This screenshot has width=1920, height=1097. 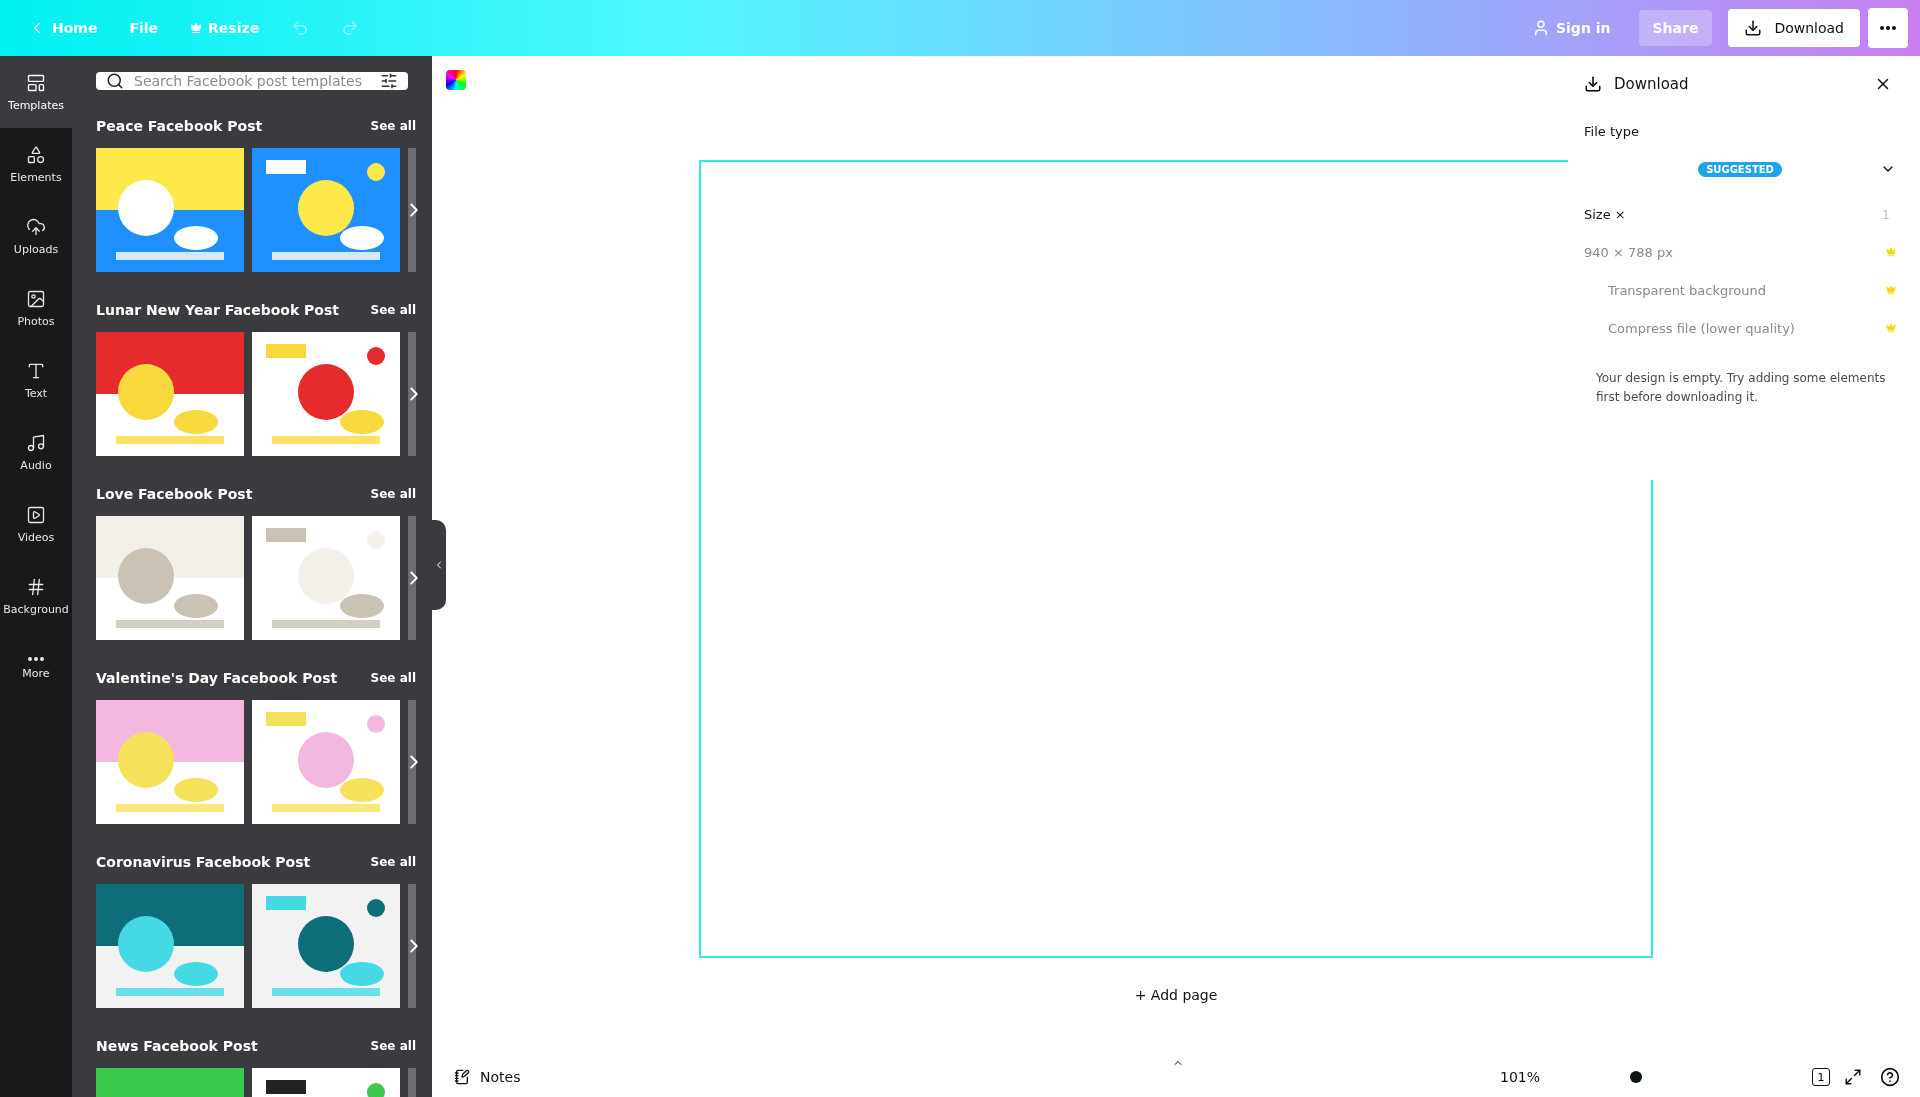 What do you see at coordinates (439, 565) in the screenshot?
I see `collapse-panel-button` at bounding box center [439, 565].